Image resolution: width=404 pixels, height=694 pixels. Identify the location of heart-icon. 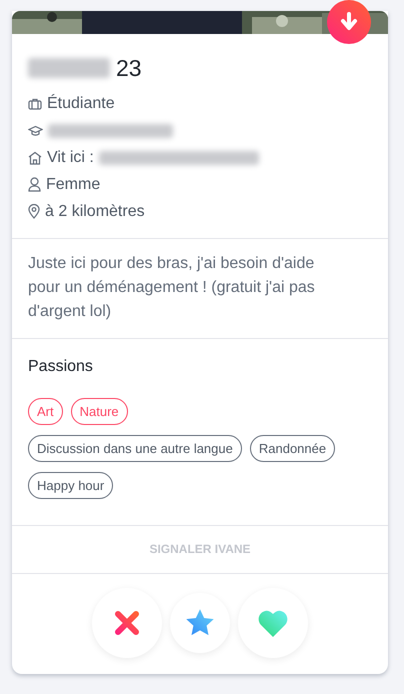
(273, 623).